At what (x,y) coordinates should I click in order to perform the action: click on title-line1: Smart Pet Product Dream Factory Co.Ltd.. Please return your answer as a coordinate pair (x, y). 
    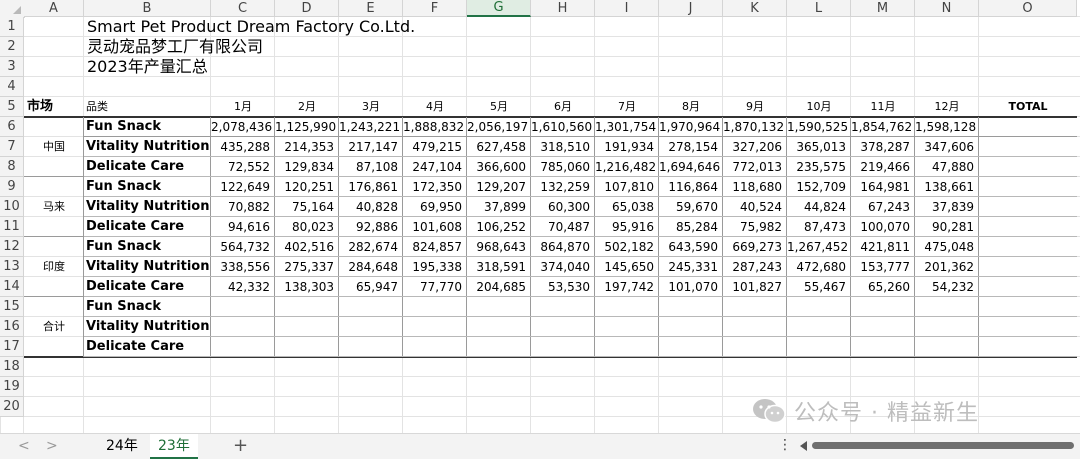
    Looking at the image, I should click on (337, 27).